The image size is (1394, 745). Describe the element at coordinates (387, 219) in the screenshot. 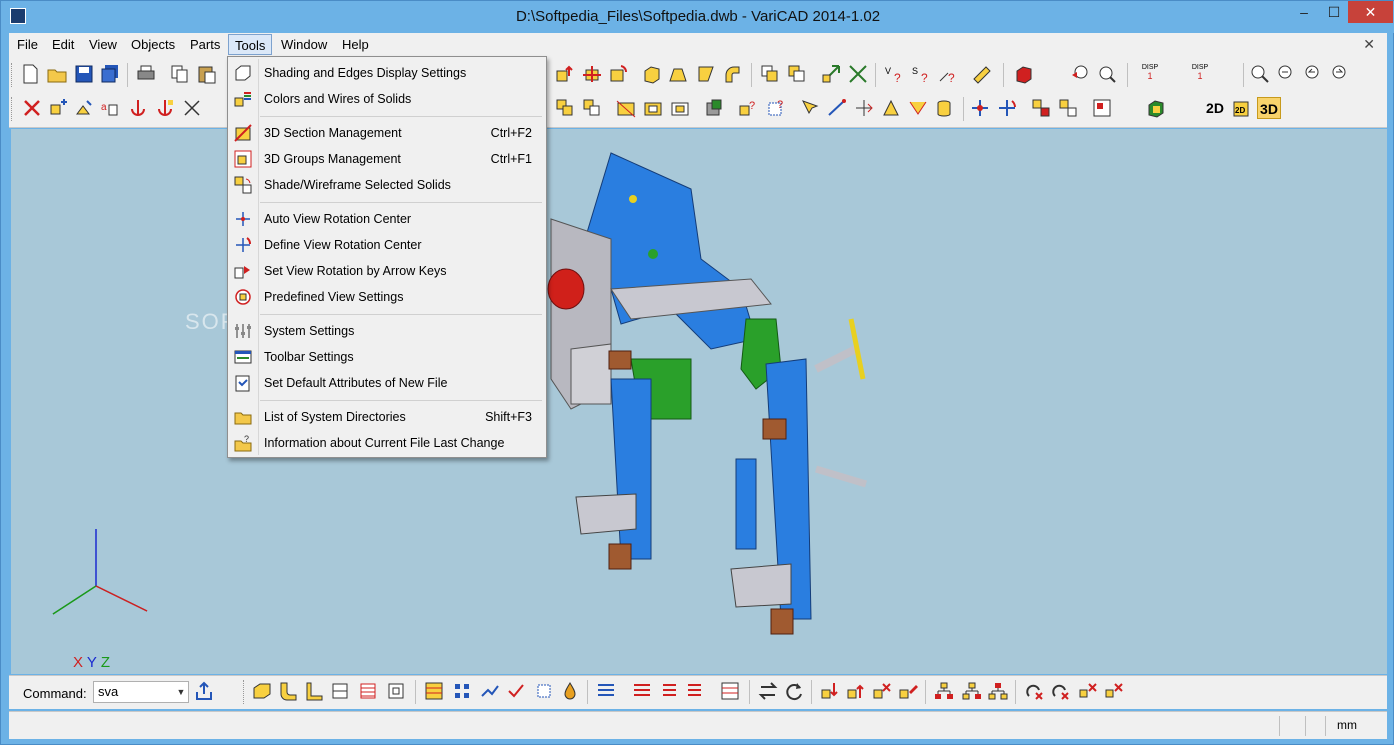

I see `menu-auto-view-rotation-center: Auto View Rotation Center` at that location.